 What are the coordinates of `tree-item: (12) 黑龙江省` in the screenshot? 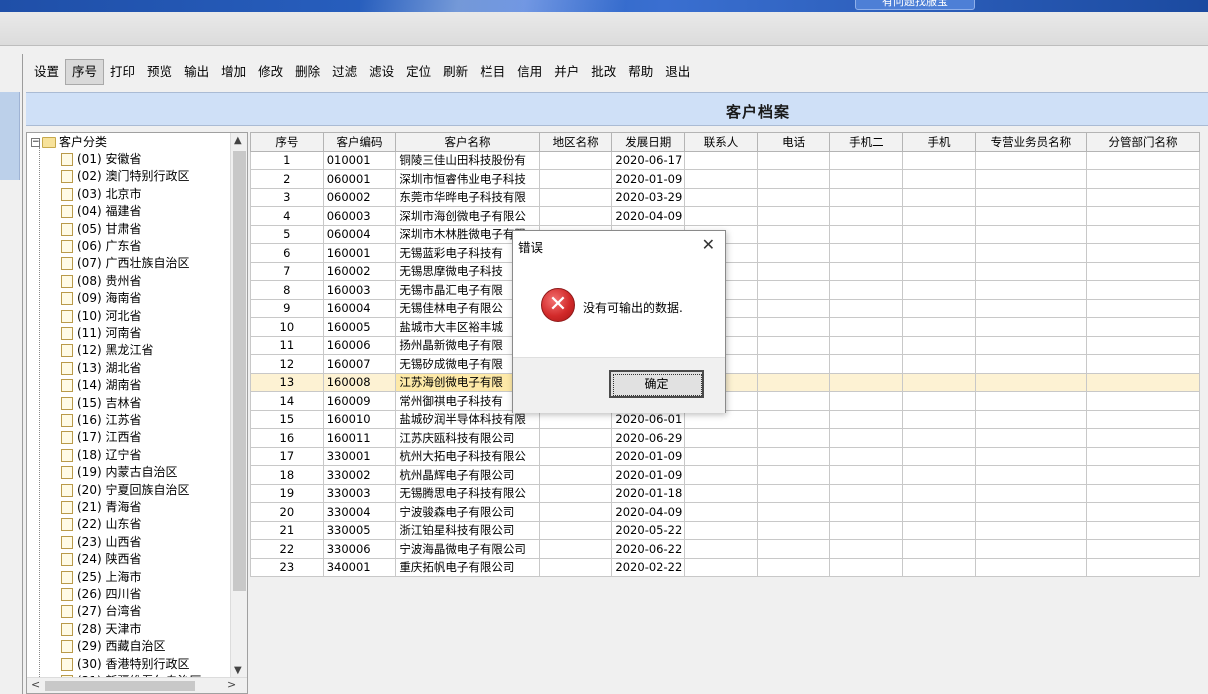 It's located at (107, 350).